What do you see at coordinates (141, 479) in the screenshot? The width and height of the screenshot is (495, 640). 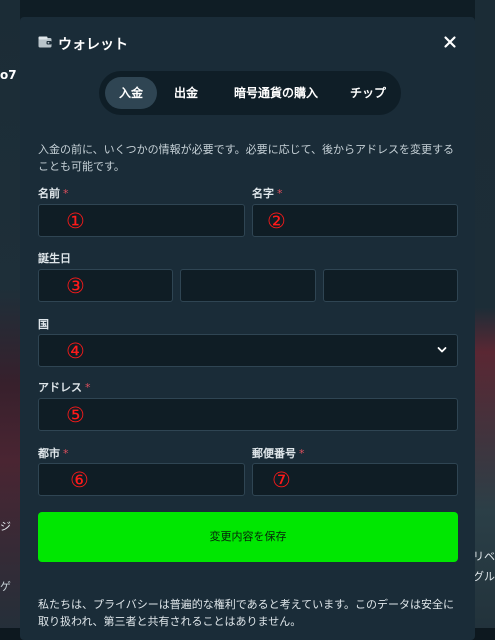 I see `city-field: ⑥` at bounding box center [141, 479].